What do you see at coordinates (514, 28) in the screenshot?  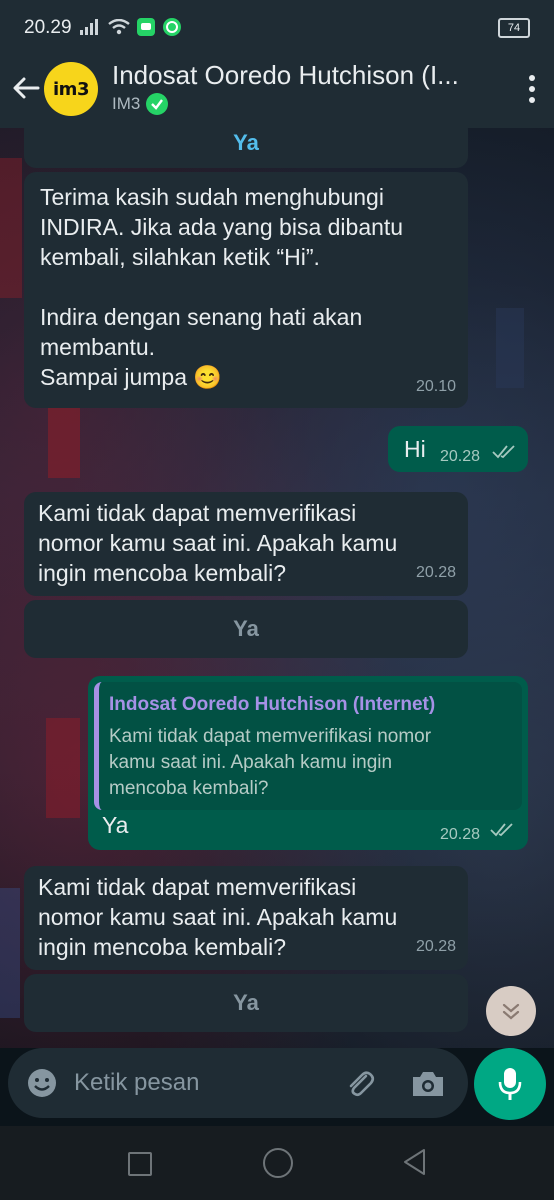 I see `battery-indicator: 74` at bounding box center [514, 28].